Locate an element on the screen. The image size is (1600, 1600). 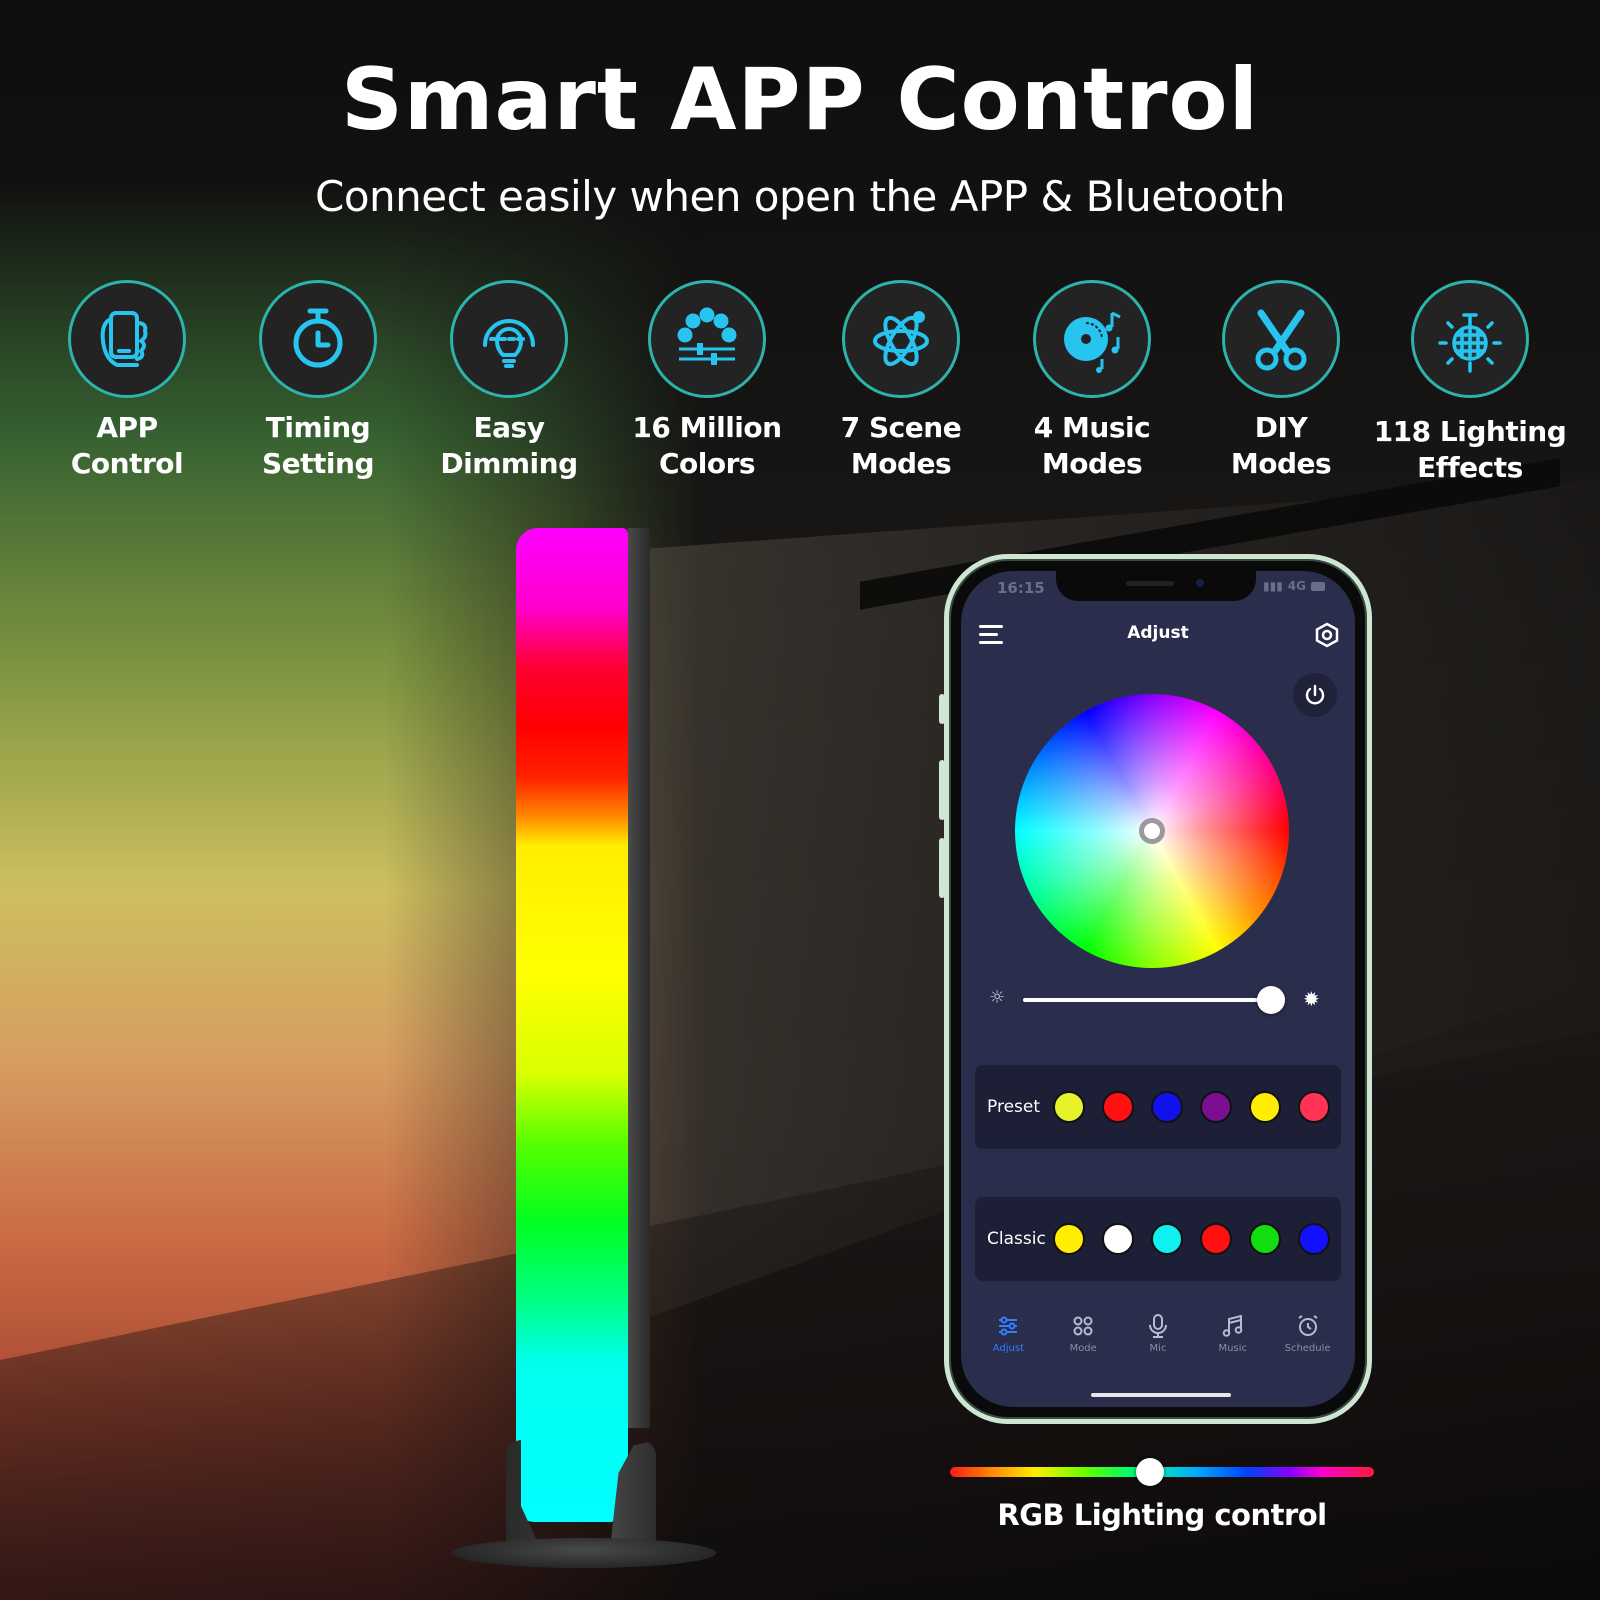
tab-mic: Mic is located at coordinates (1158, 1343).